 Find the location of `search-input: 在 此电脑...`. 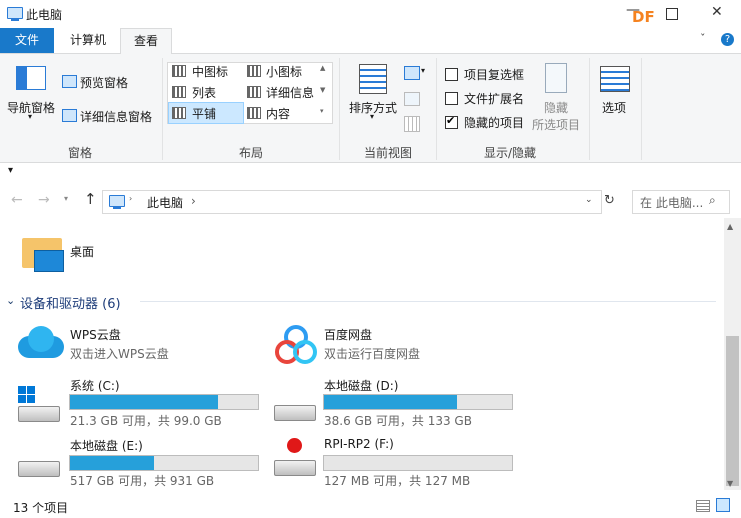

search-input: 在 此电脑... is located at coordinates (671, 202).